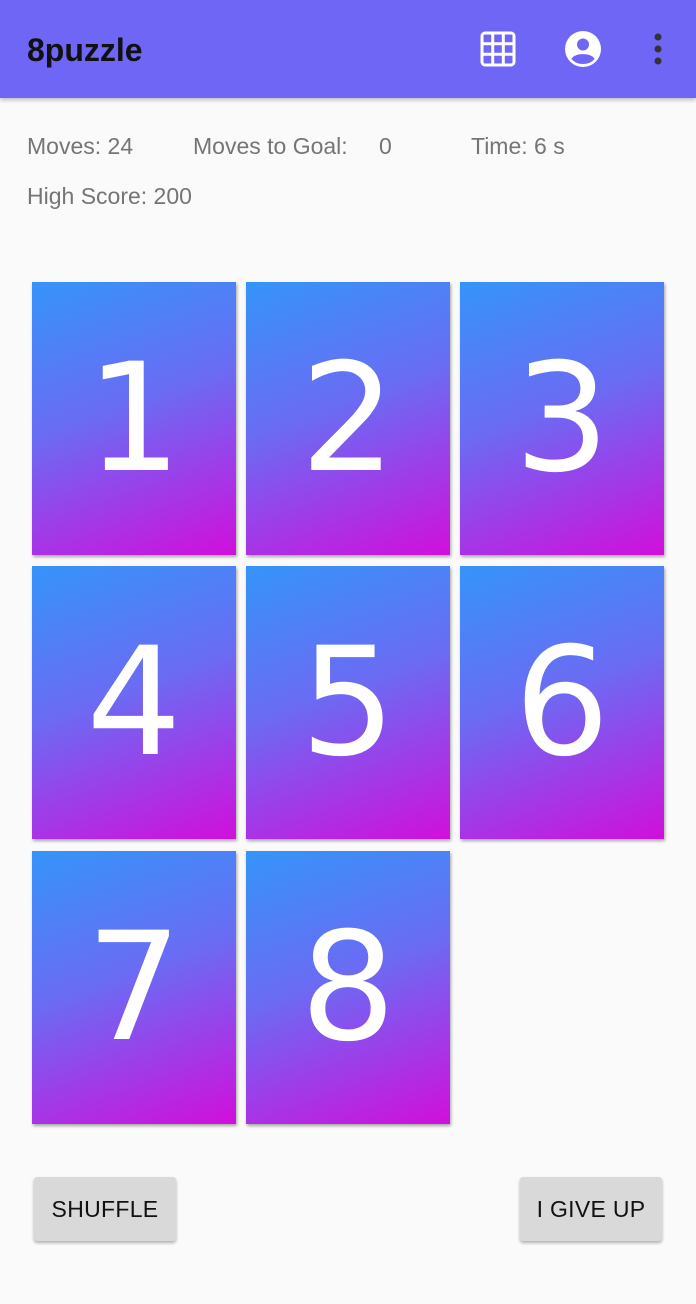  I want to click on tile-number: 3, so click(562, 418).